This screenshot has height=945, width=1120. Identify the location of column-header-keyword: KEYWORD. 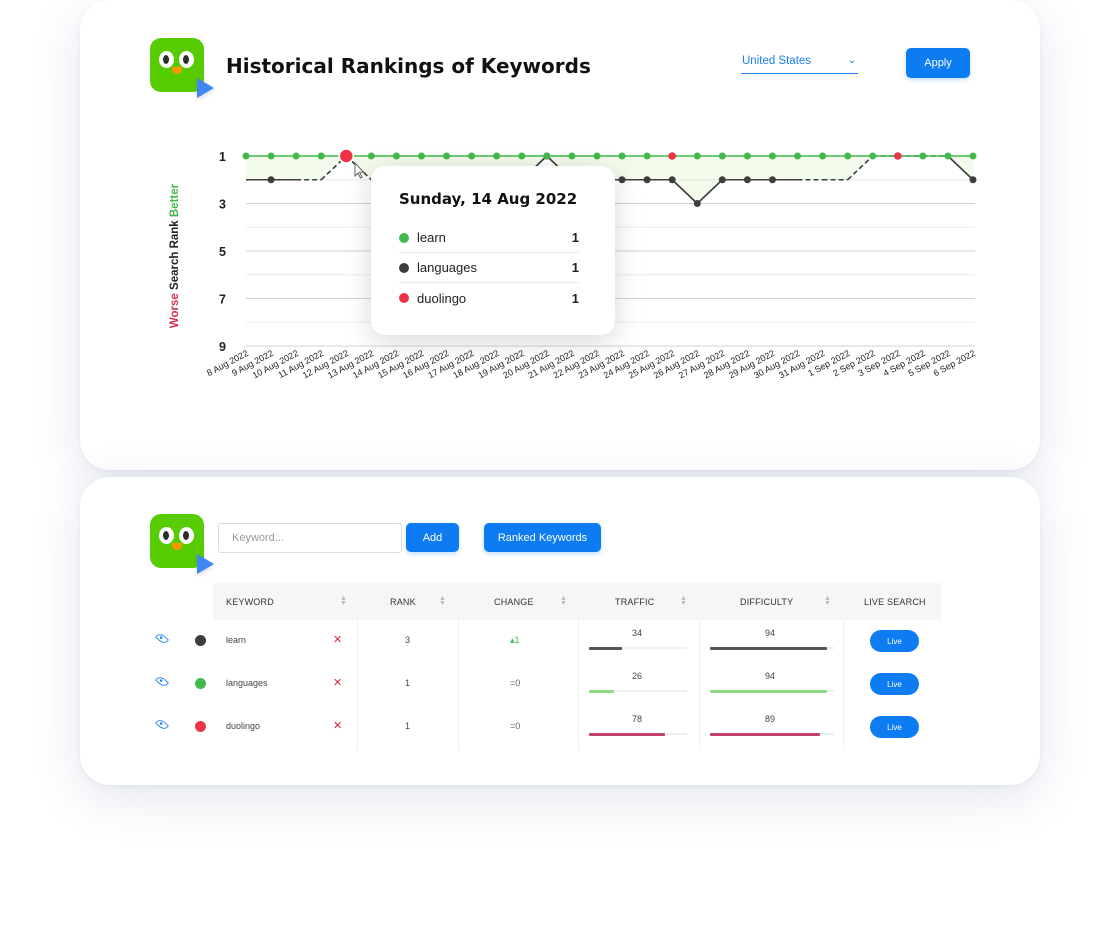
(250, 601).